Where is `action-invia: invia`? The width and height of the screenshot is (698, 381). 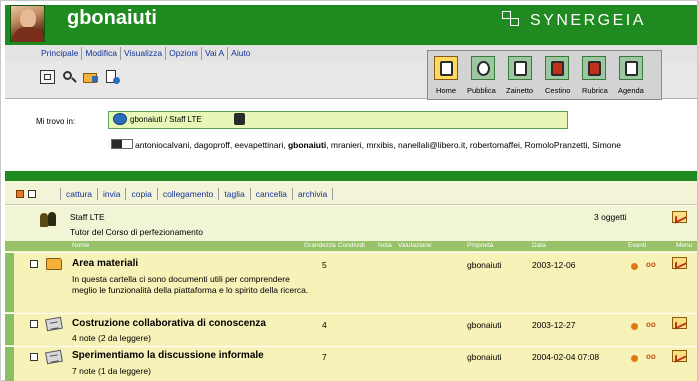 action-invia: invia is located at coordinates (111, 194).